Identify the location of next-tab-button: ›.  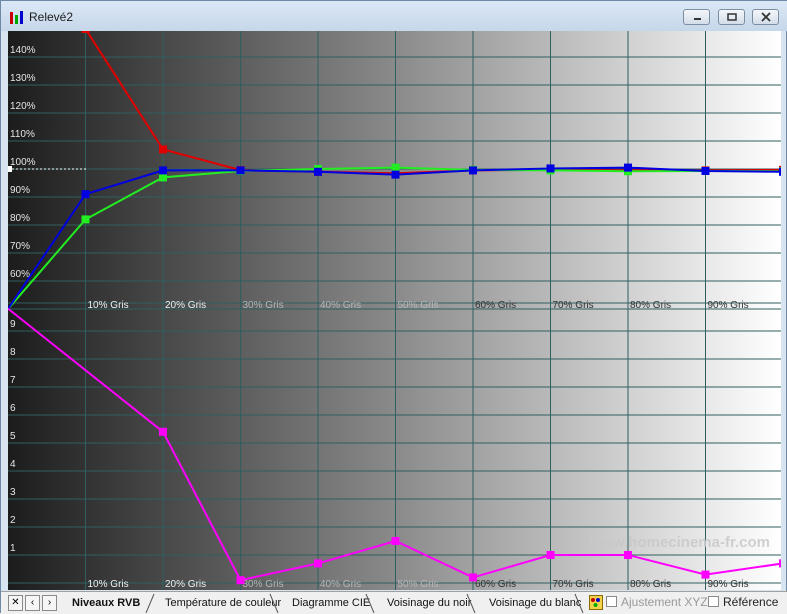
(49, 603).